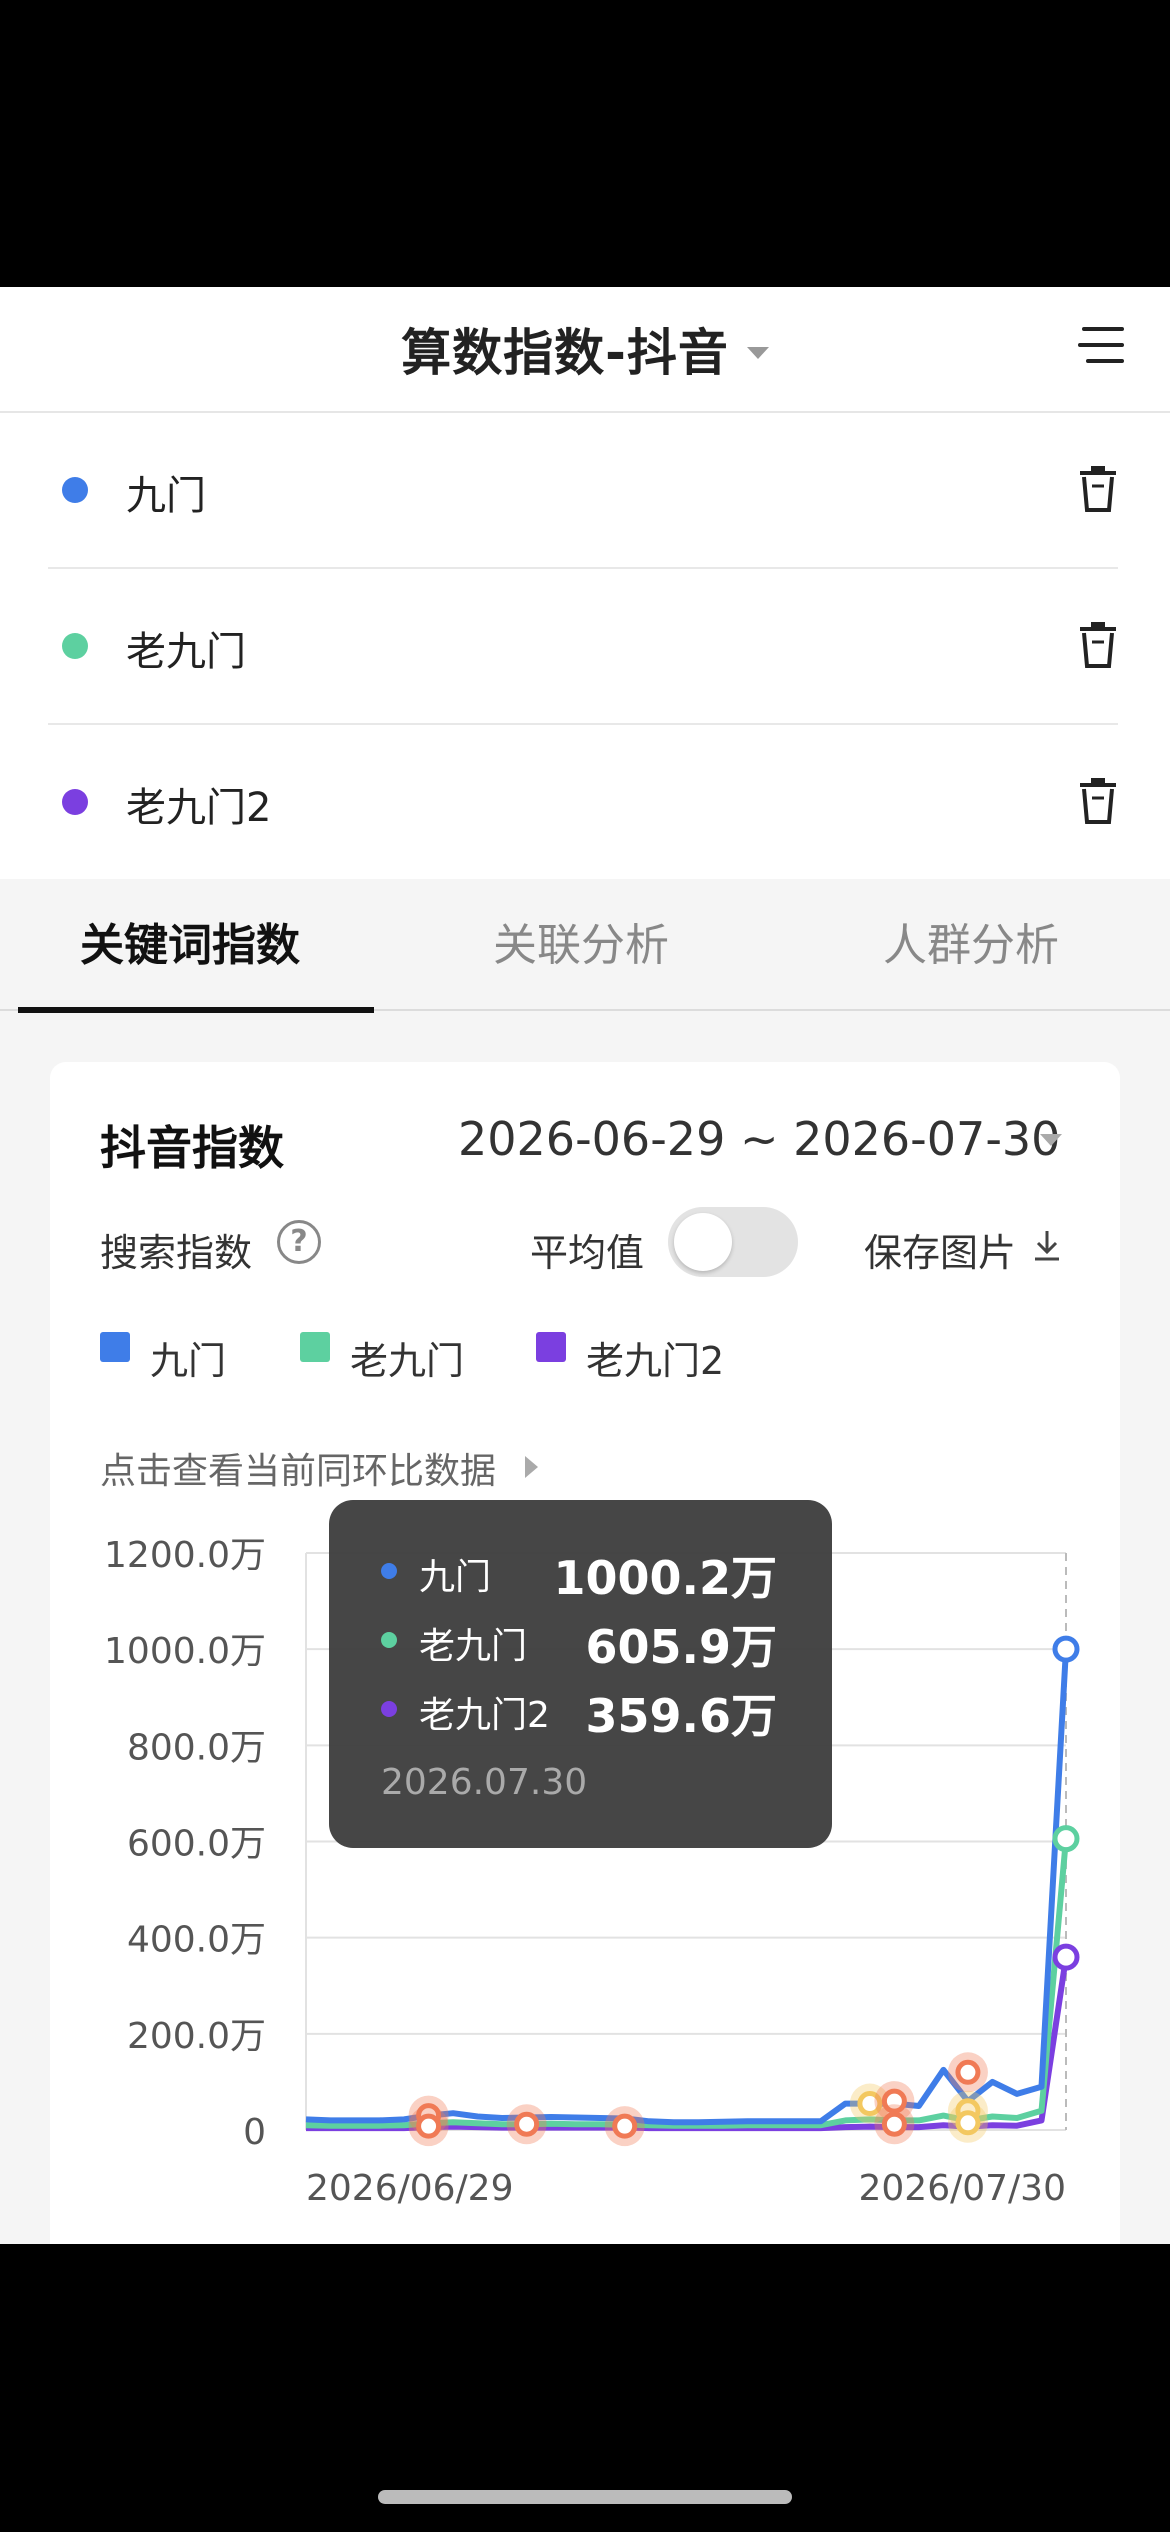 The height and width of the screenshot is (2532, 1170). What do you see at coordinates (192, 1148) in the screenshot?
I see `card-title: 抖音指数` at bounding box center [192, 1148].